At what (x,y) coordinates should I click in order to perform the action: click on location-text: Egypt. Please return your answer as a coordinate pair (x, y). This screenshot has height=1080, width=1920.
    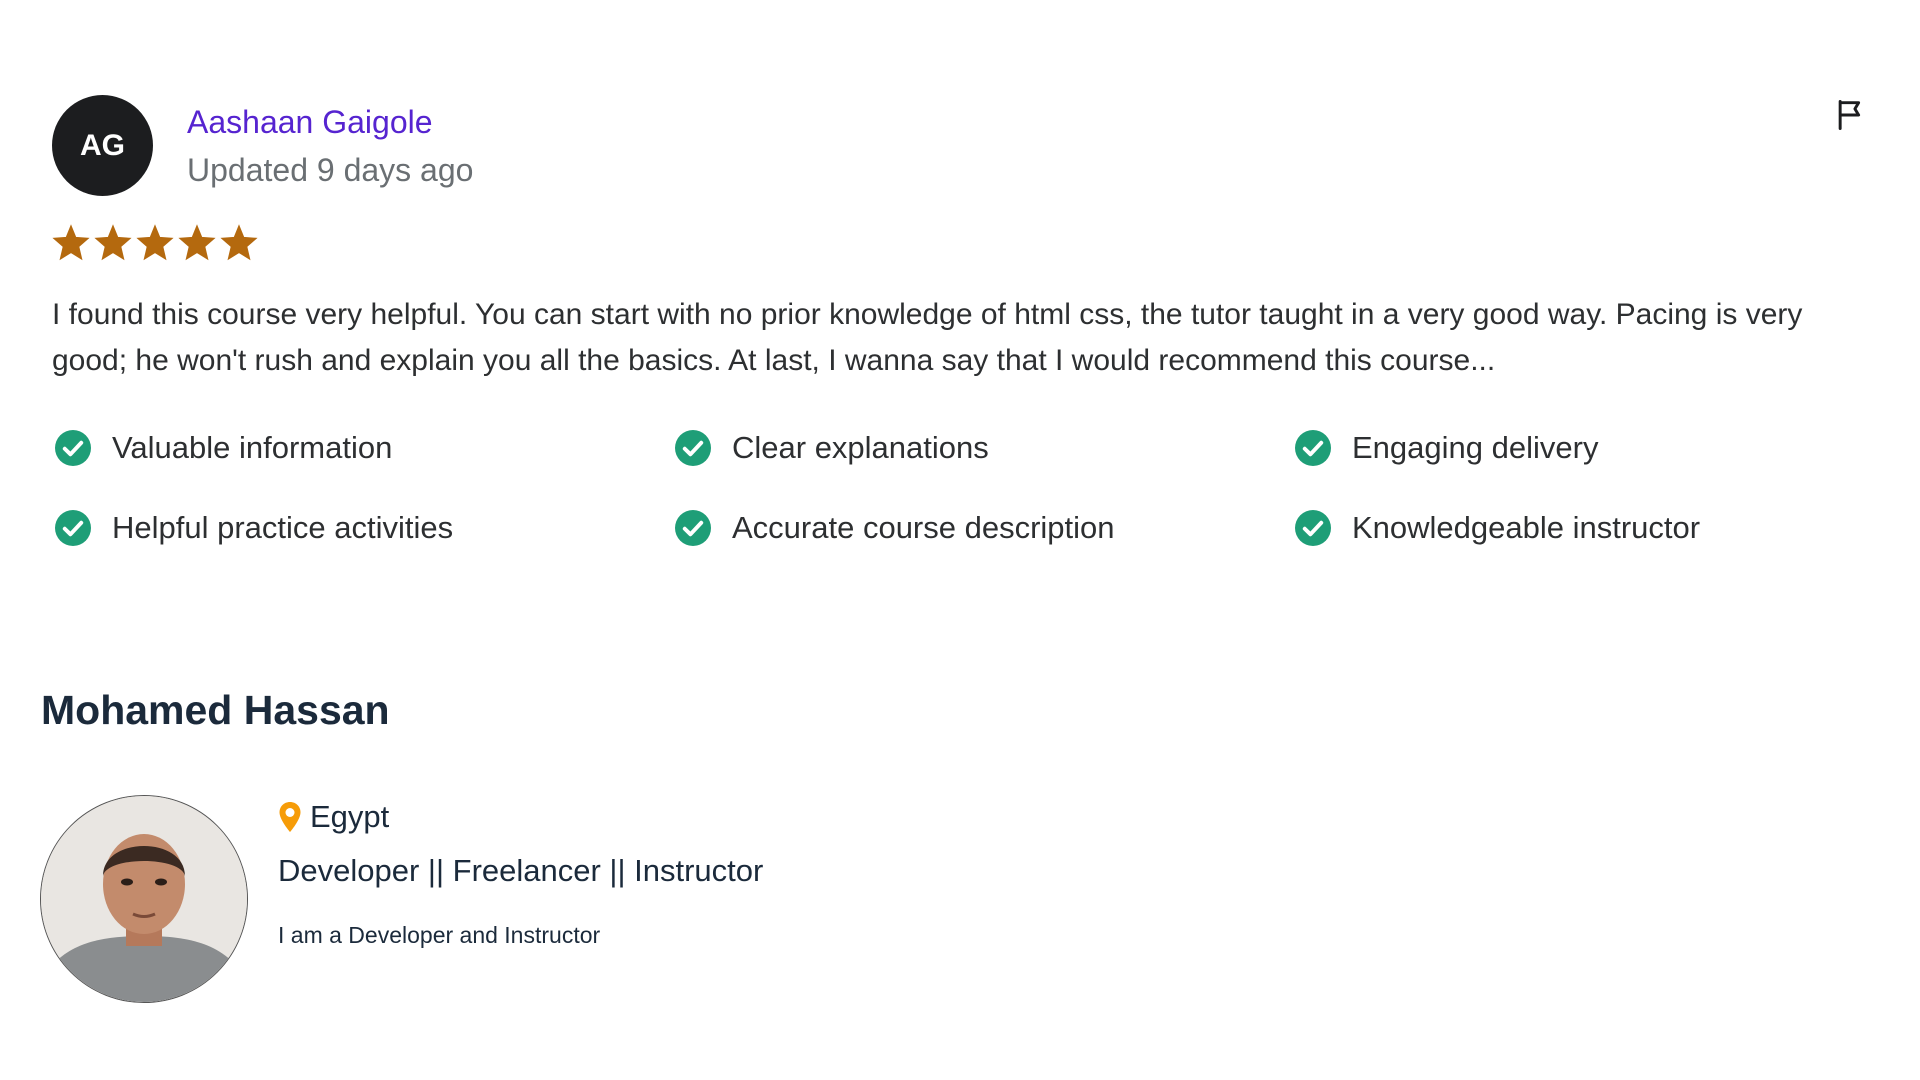
    Looking at the image, I should click on (350, 816).